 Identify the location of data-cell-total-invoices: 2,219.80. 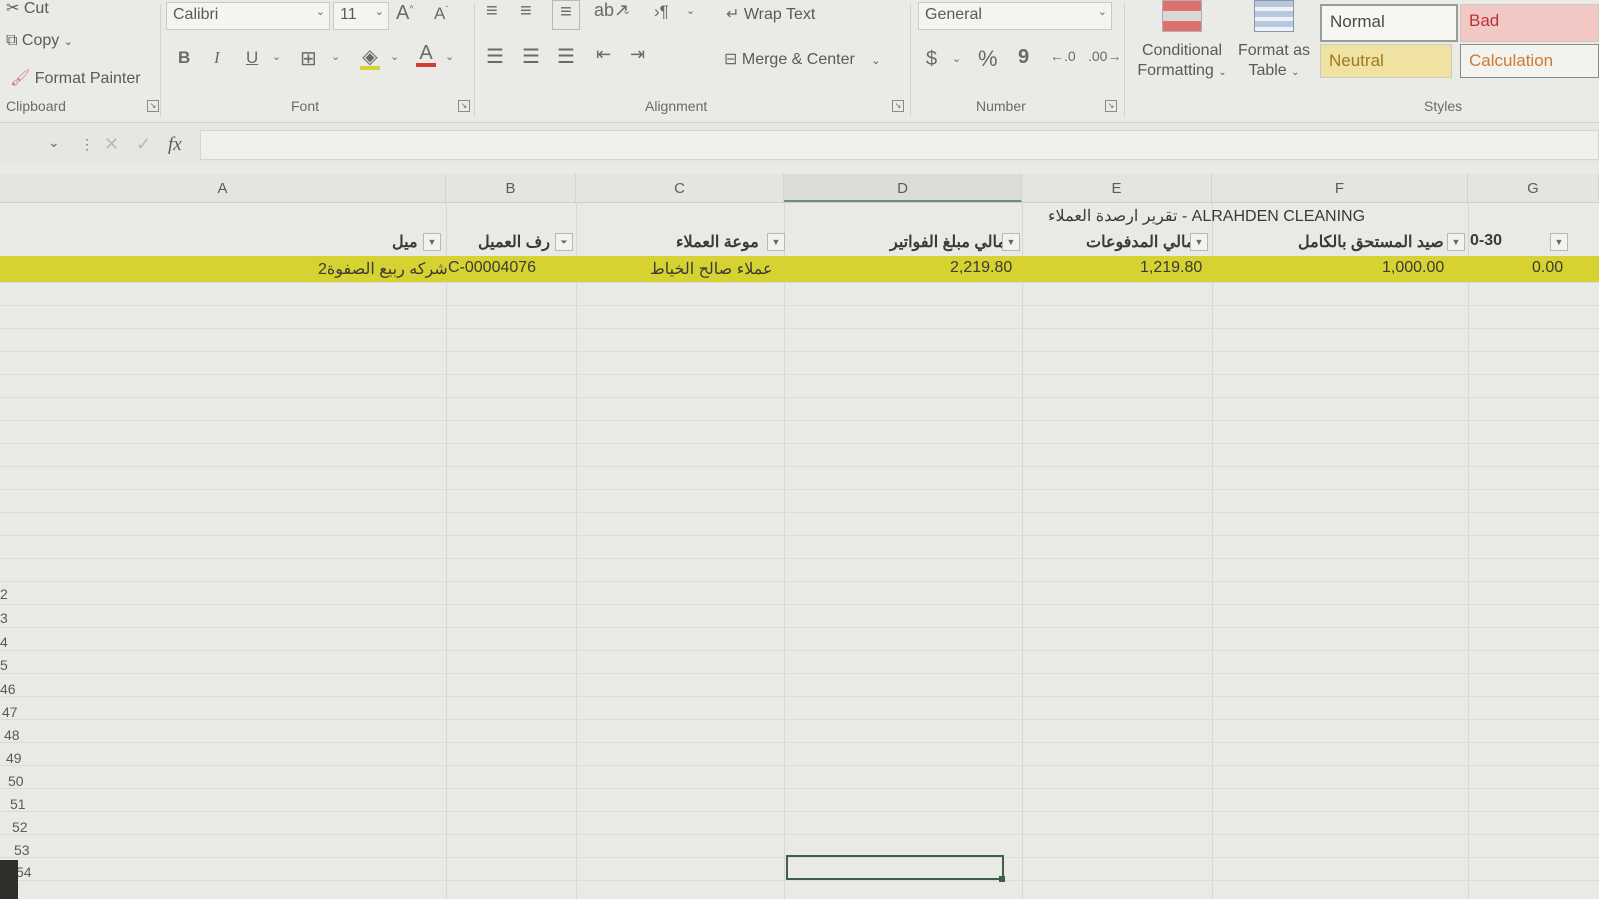
(981, 268).